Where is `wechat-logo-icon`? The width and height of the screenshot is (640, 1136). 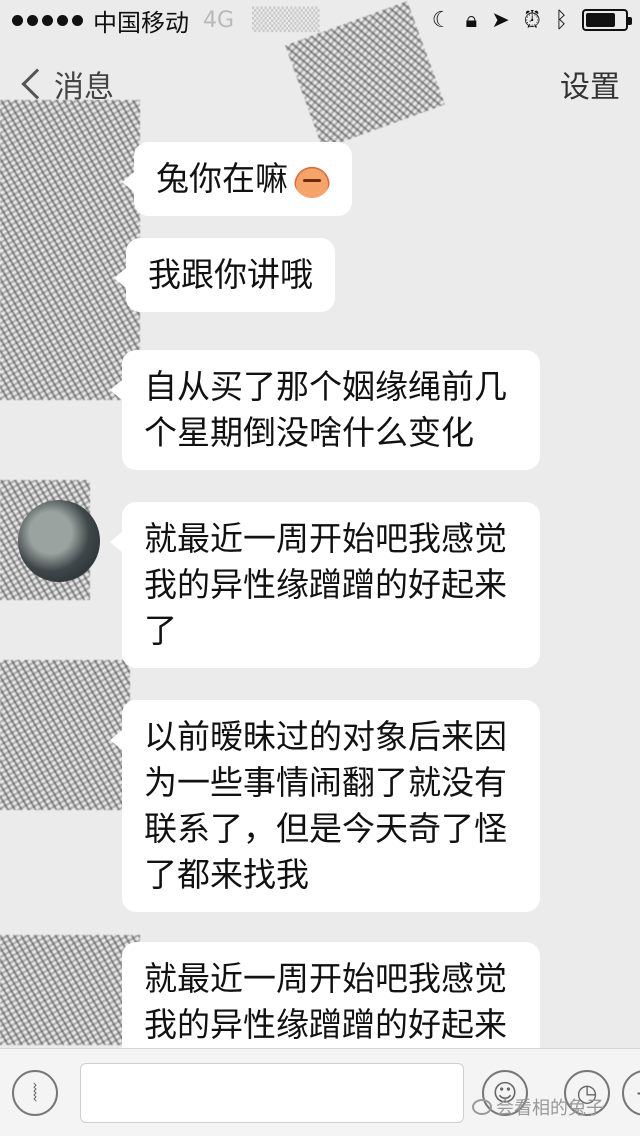
wechat-logo-icon is located at coordinates (482, 1107).